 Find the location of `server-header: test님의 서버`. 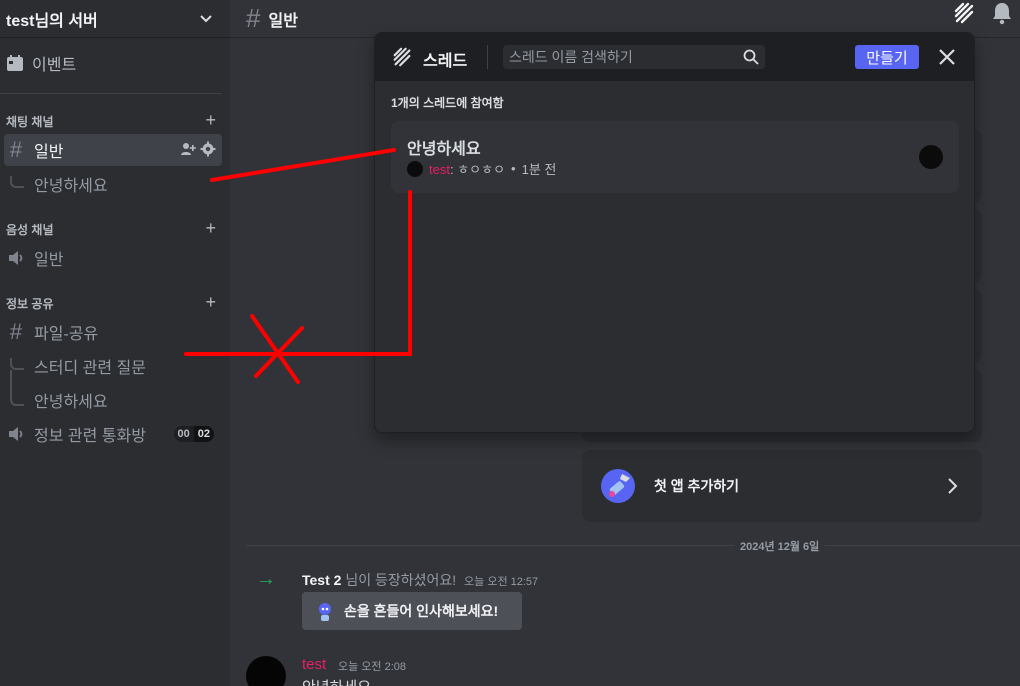

server-header: test님의 서버 is located at coordinates (115, 19).